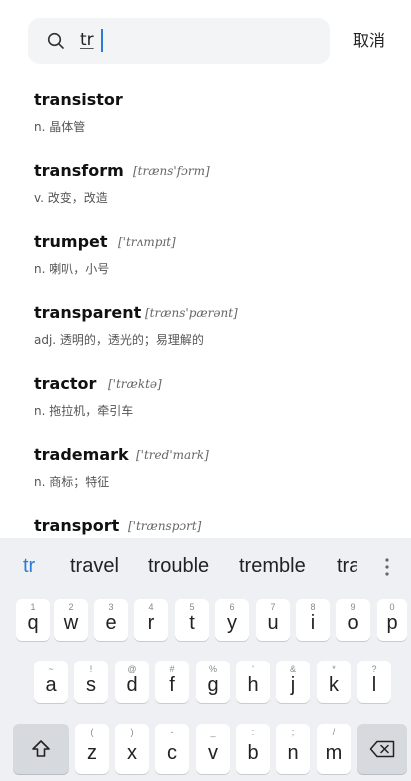 The width and height of the screenshot is (411, 781). I want to click on key-k: * k, so click(334, 682).